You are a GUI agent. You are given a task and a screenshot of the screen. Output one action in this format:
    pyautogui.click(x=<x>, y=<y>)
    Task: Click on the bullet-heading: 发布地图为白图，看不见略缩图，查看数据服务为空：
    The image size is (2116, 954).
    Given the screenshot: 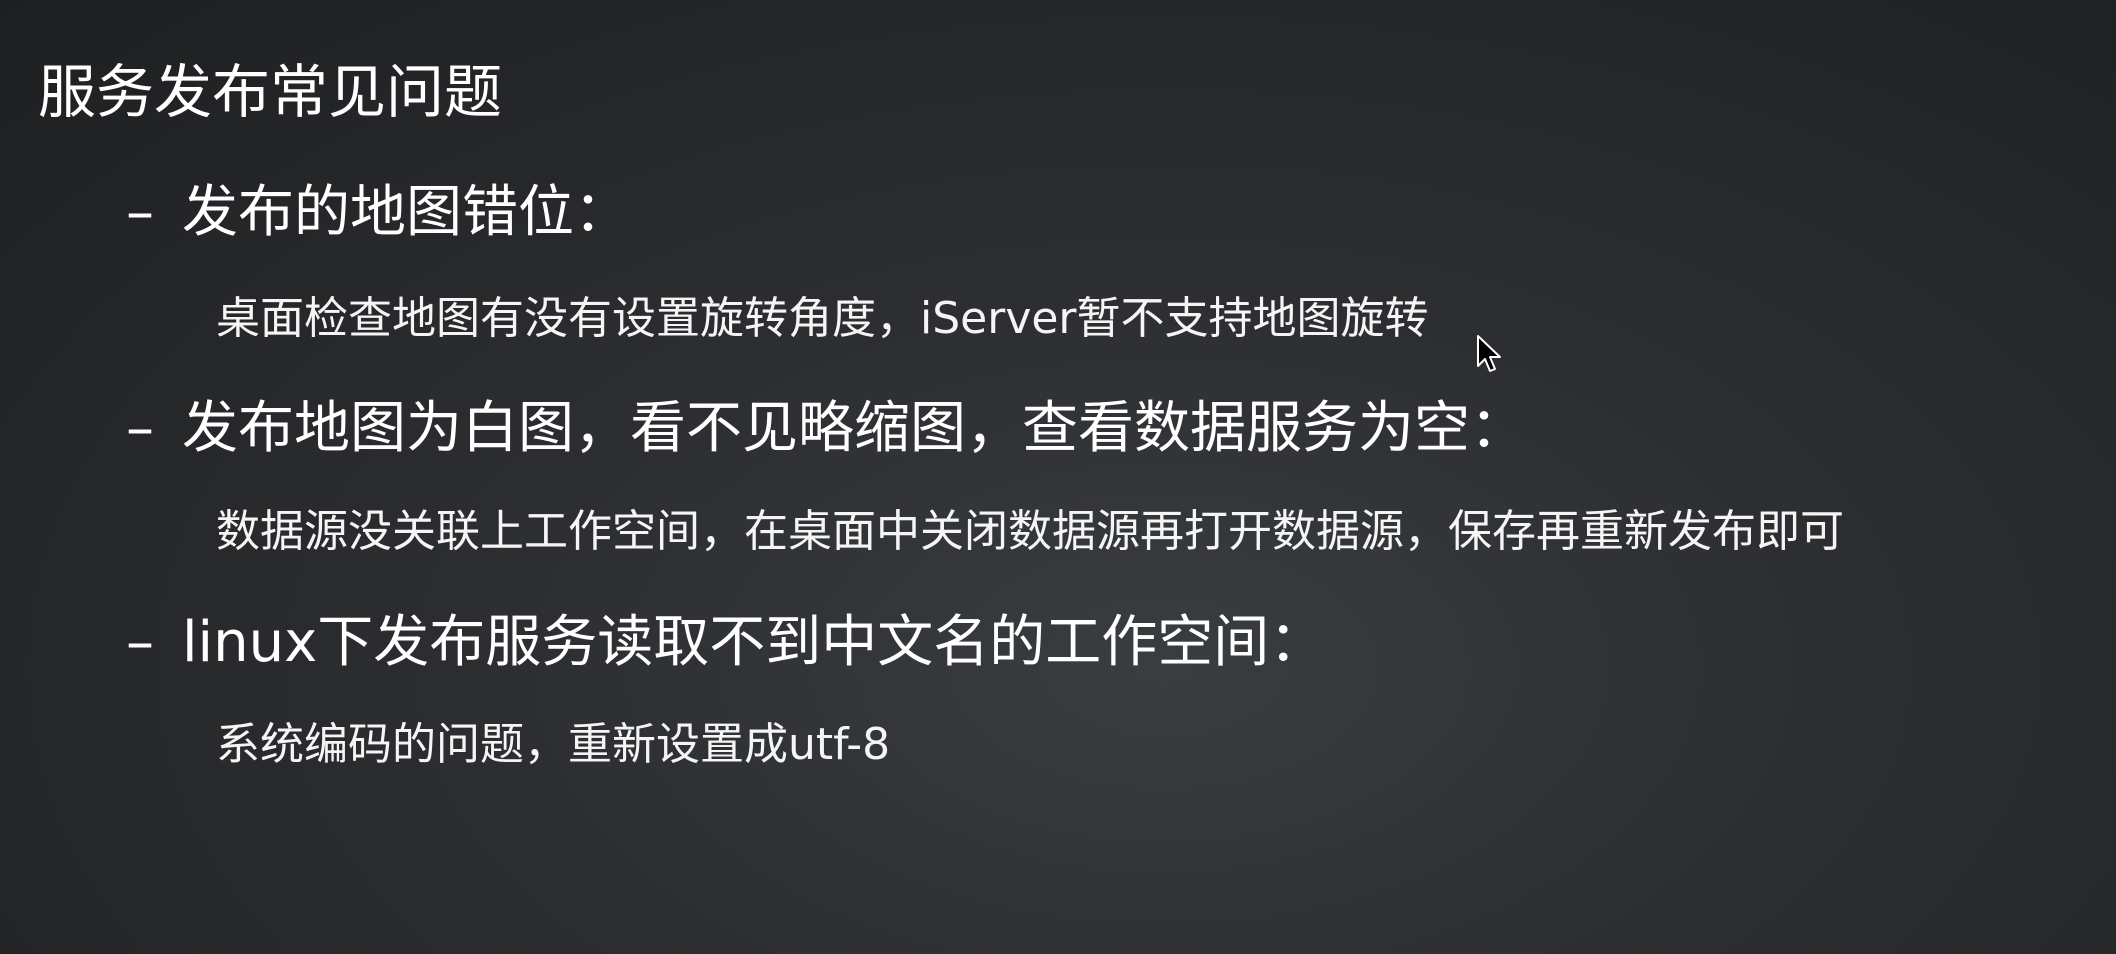 What is the action you would take?
    pyautogui.click(x=854, y=428)
    